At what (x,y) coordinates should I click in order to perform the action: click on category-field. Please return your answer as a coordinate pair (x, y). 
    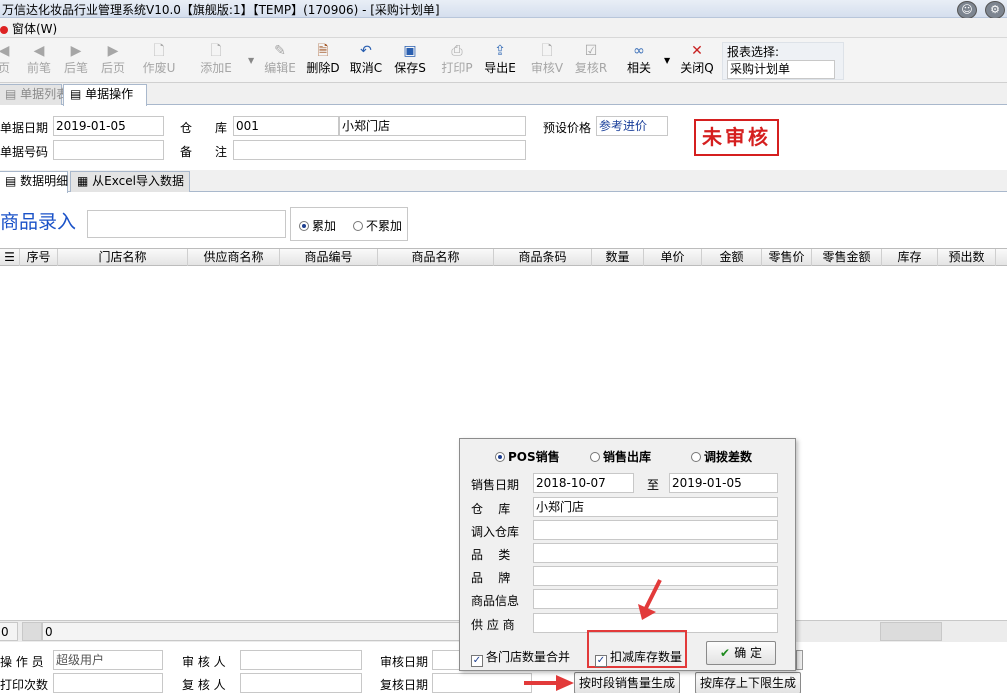
    Looking at the image, I should click on (655, 553).